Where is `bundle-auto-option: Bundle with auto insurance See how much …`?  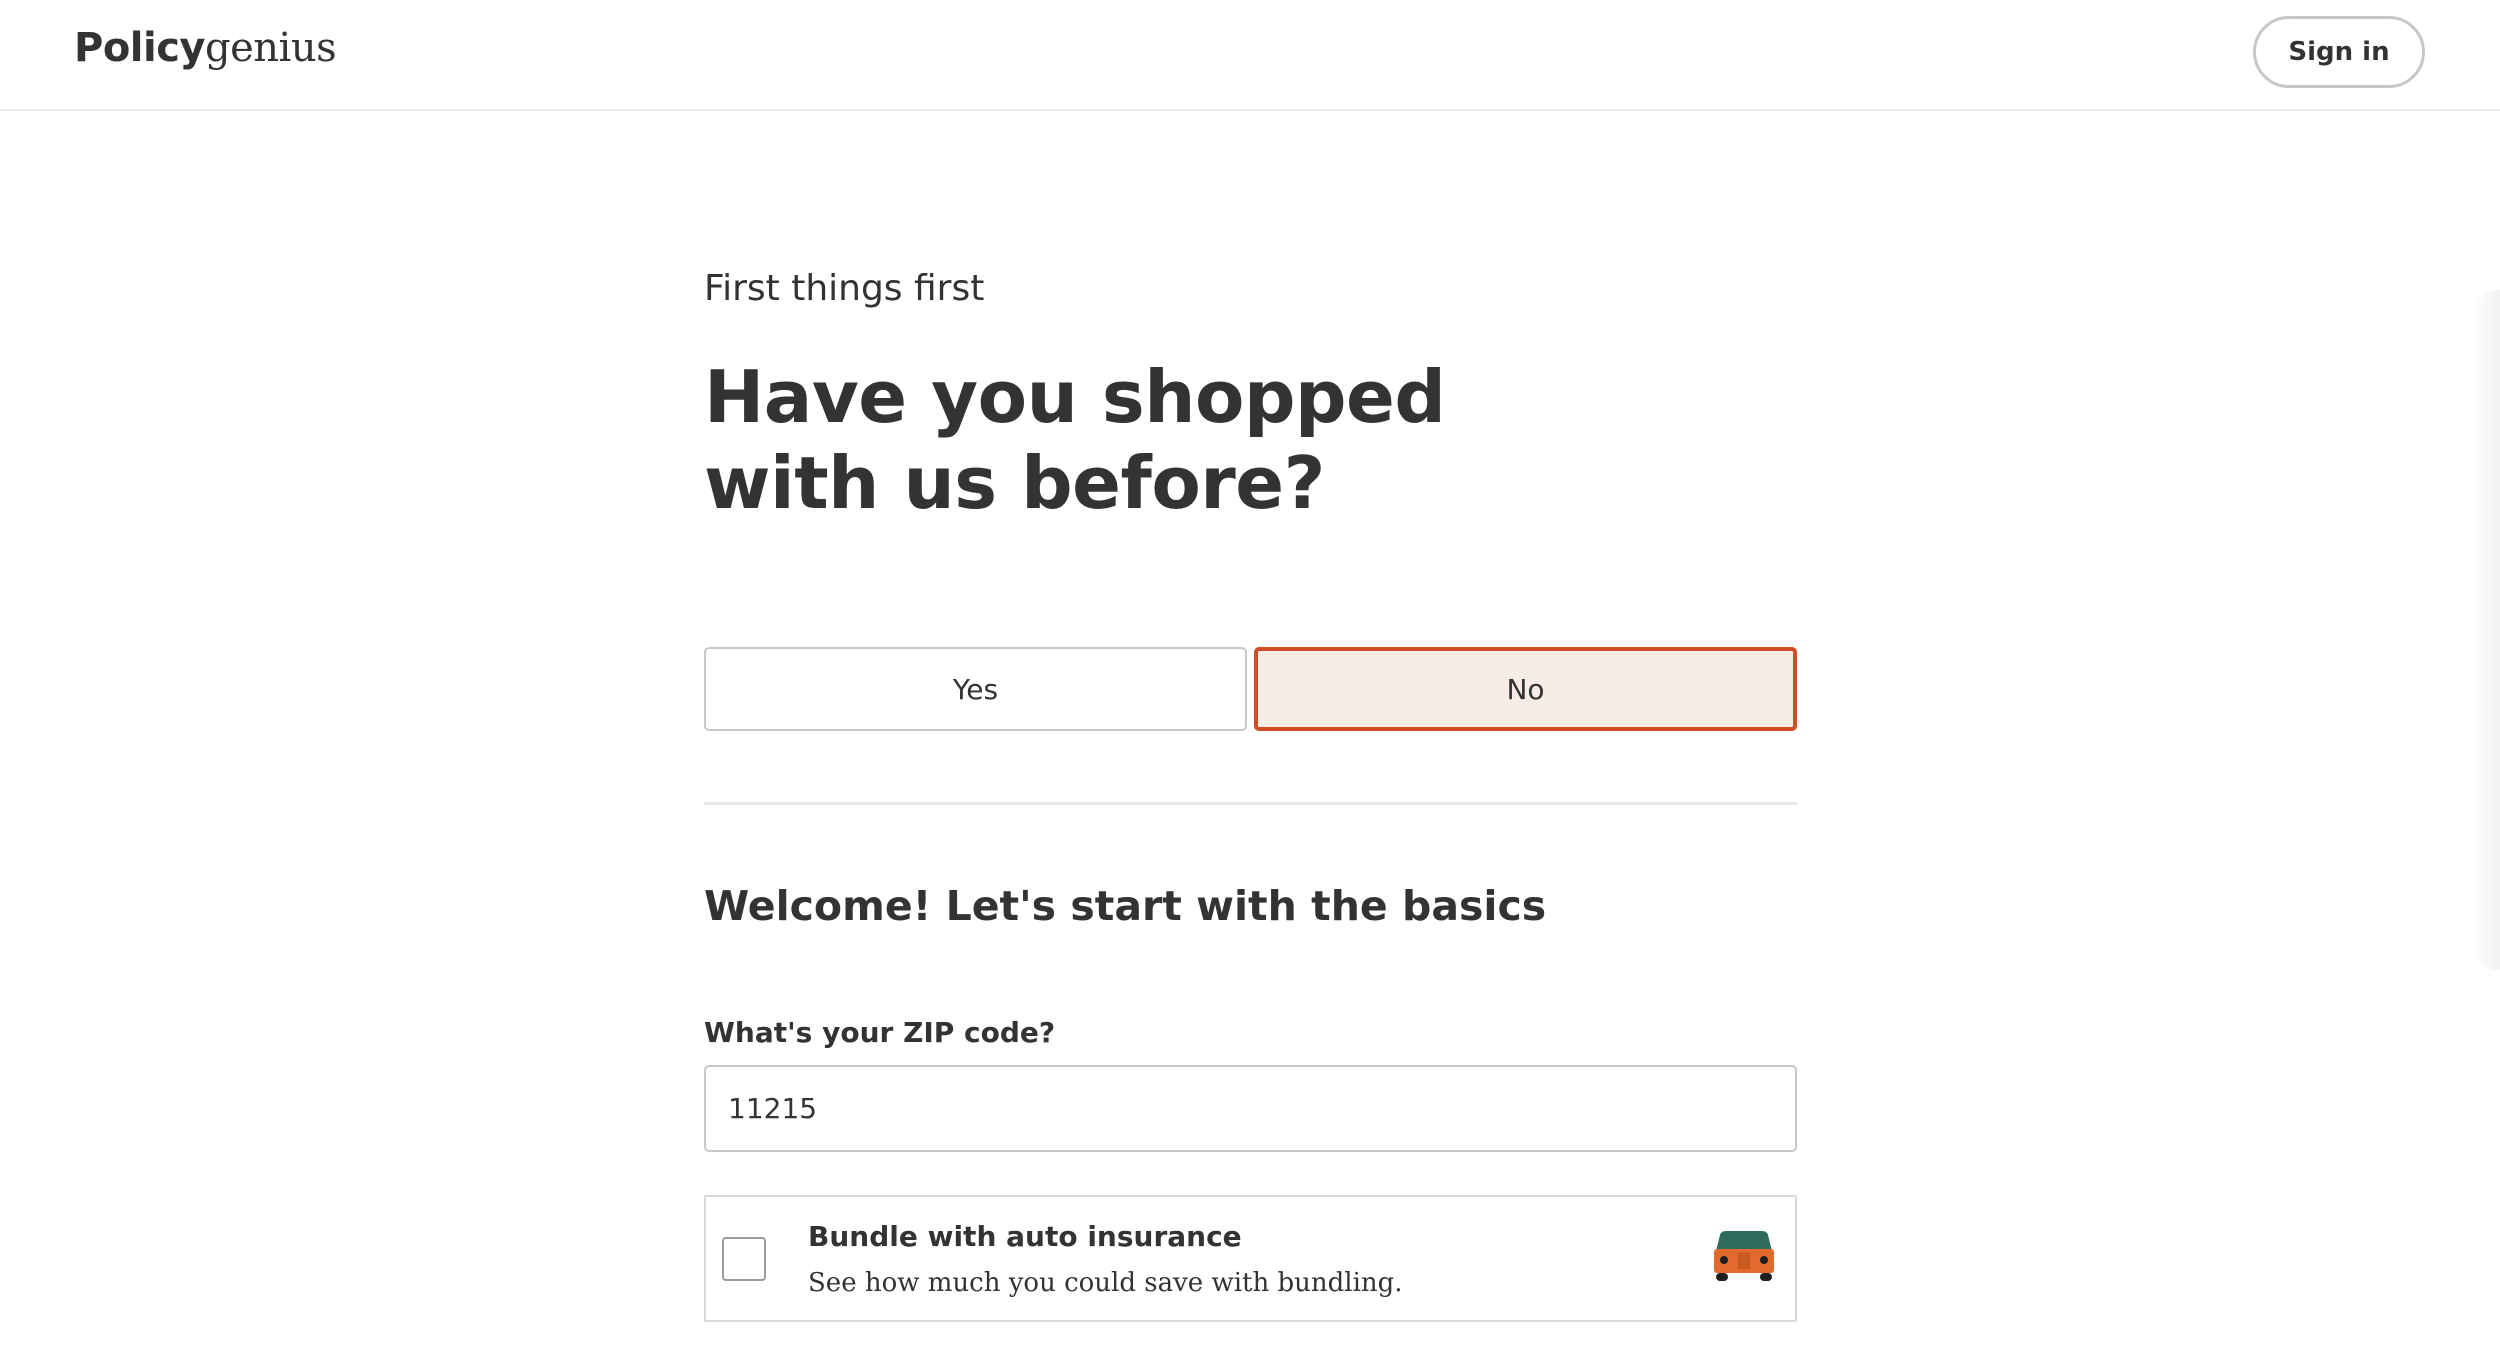
bundle-auto-option: Bundle with auto insurance See how much … is located at coordinates (1250, 1258).